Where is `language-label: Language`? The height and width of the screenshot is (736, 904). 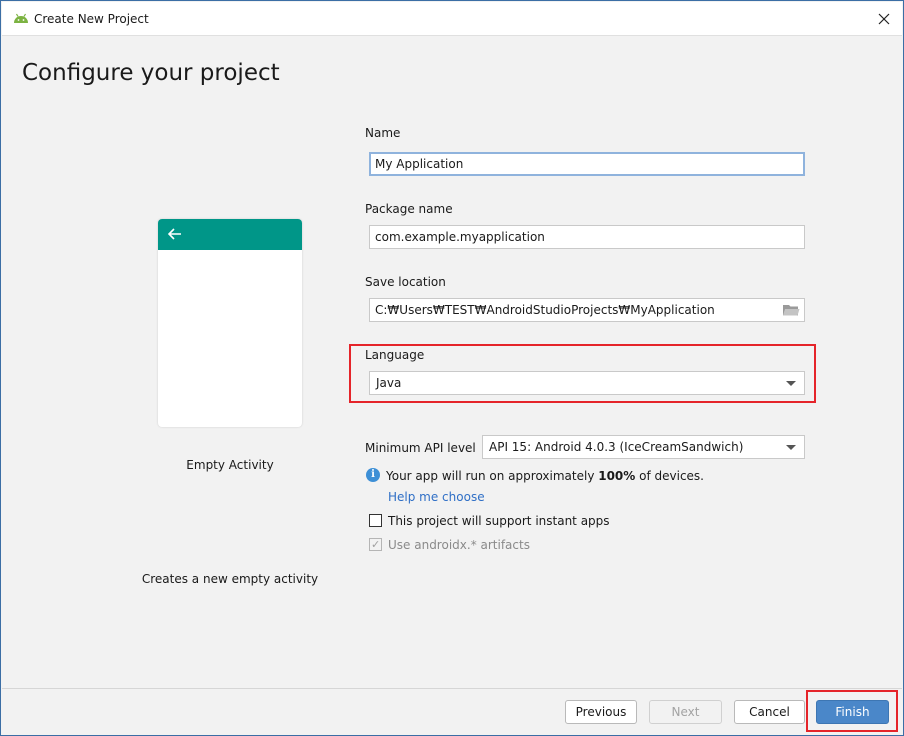 language-label: Language is located at coordinates (395, 355).